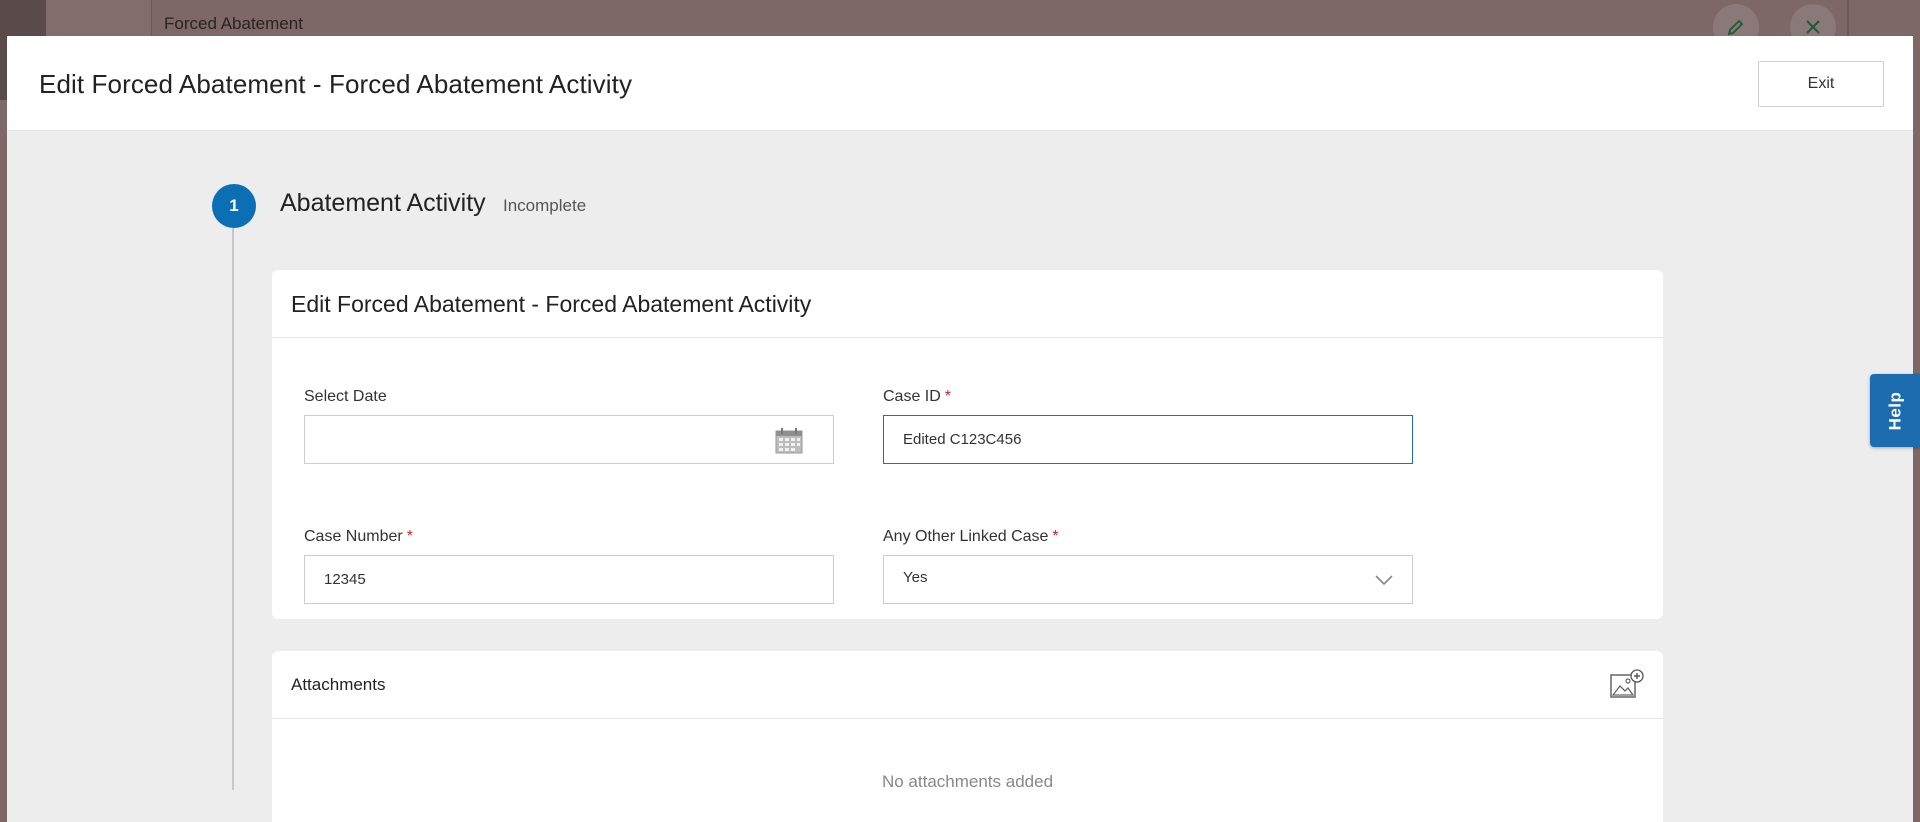 The height and width of the screenshot is (822, 1920). Describe the element at coordinates (383, 203) in the screenshot. I see `step-title: Abatement Activity` at that location.